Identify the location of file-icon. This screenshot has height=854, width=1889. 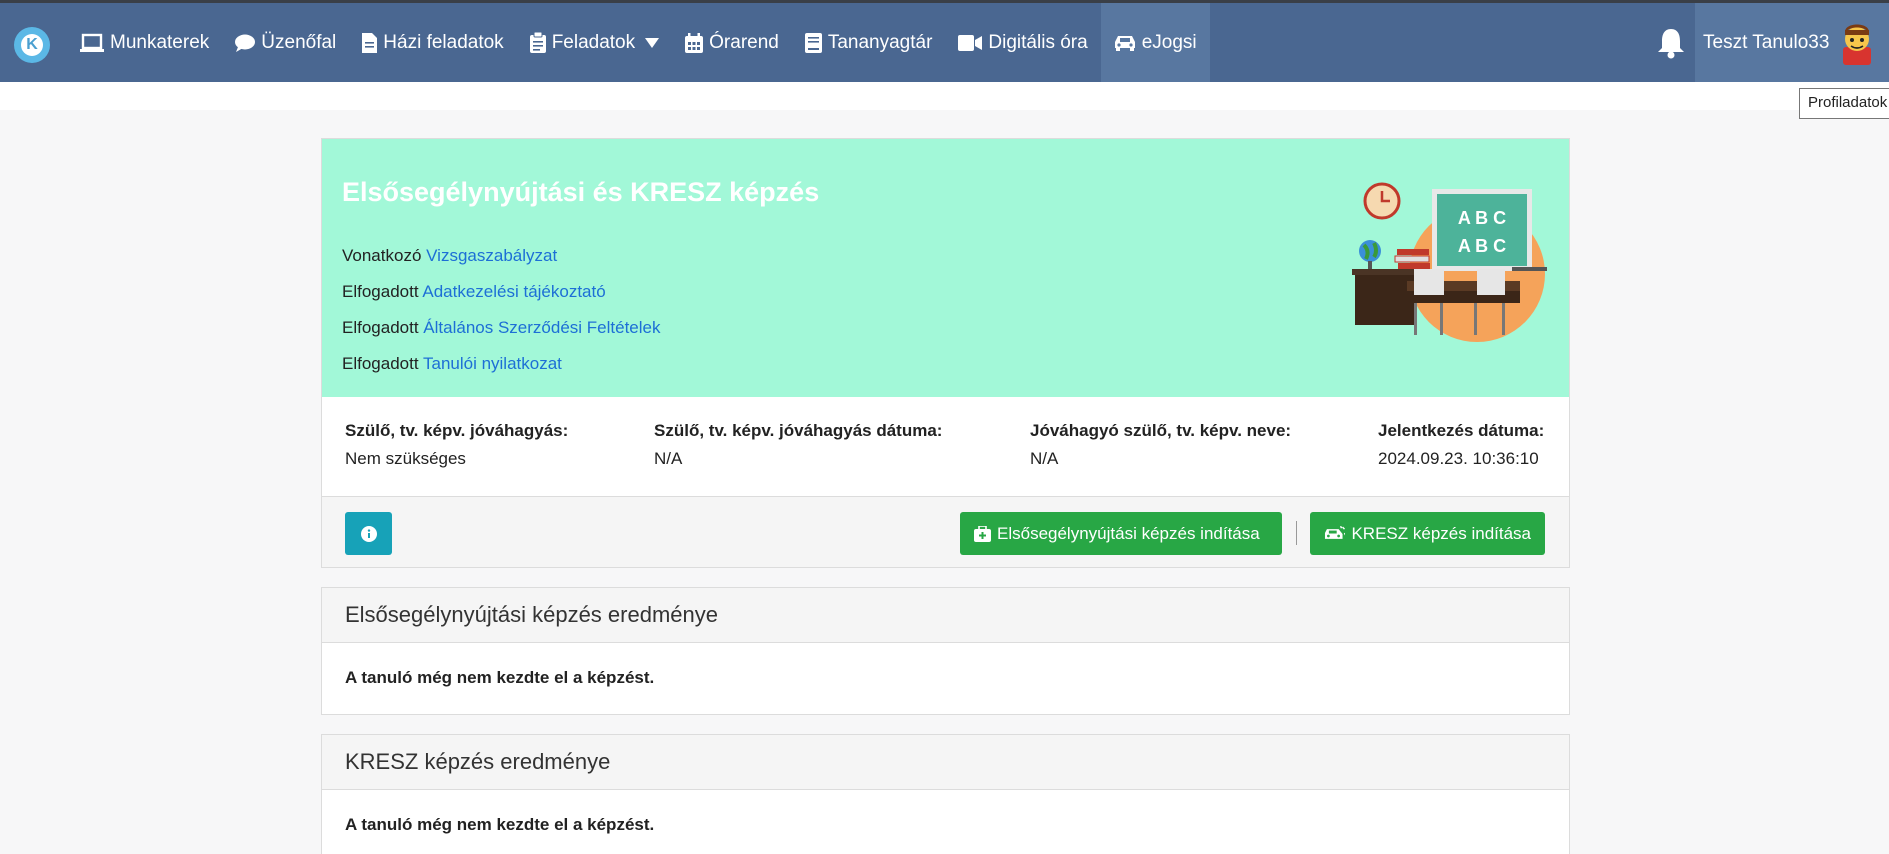
(370, 42).